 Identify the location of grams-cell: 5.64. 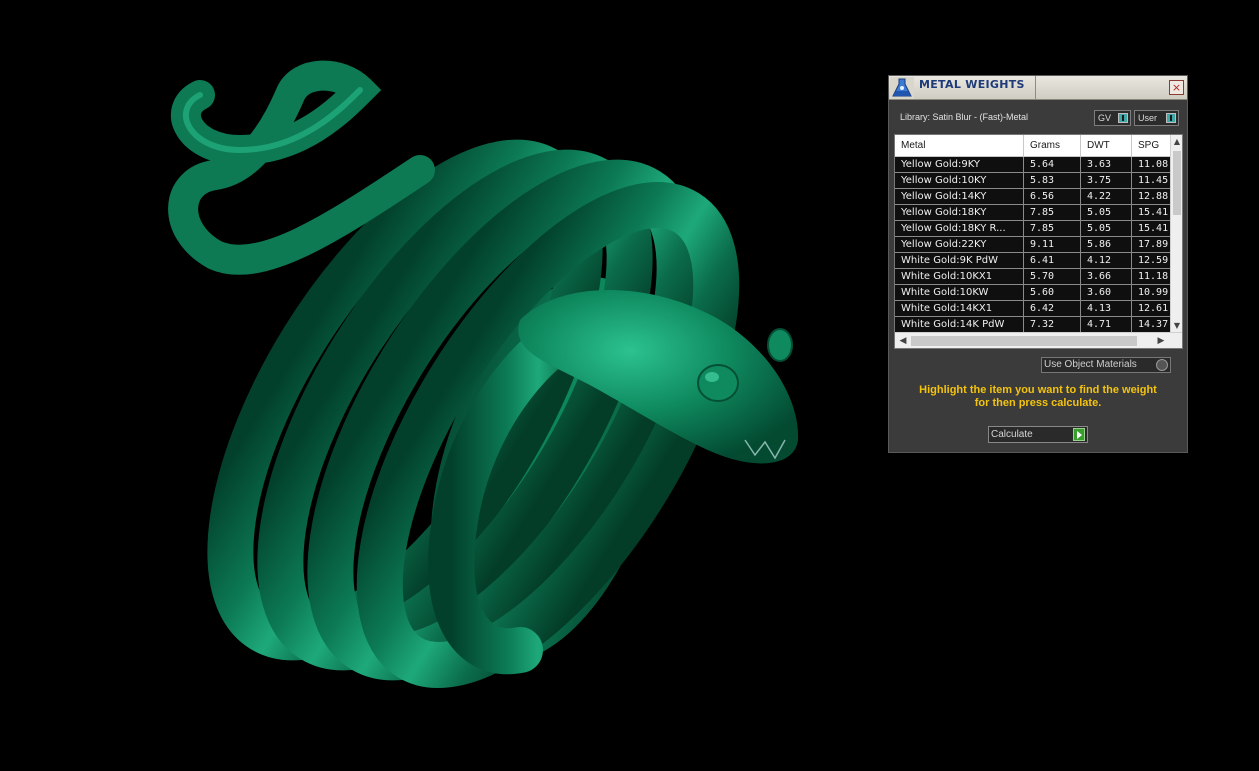
(1052, 165).